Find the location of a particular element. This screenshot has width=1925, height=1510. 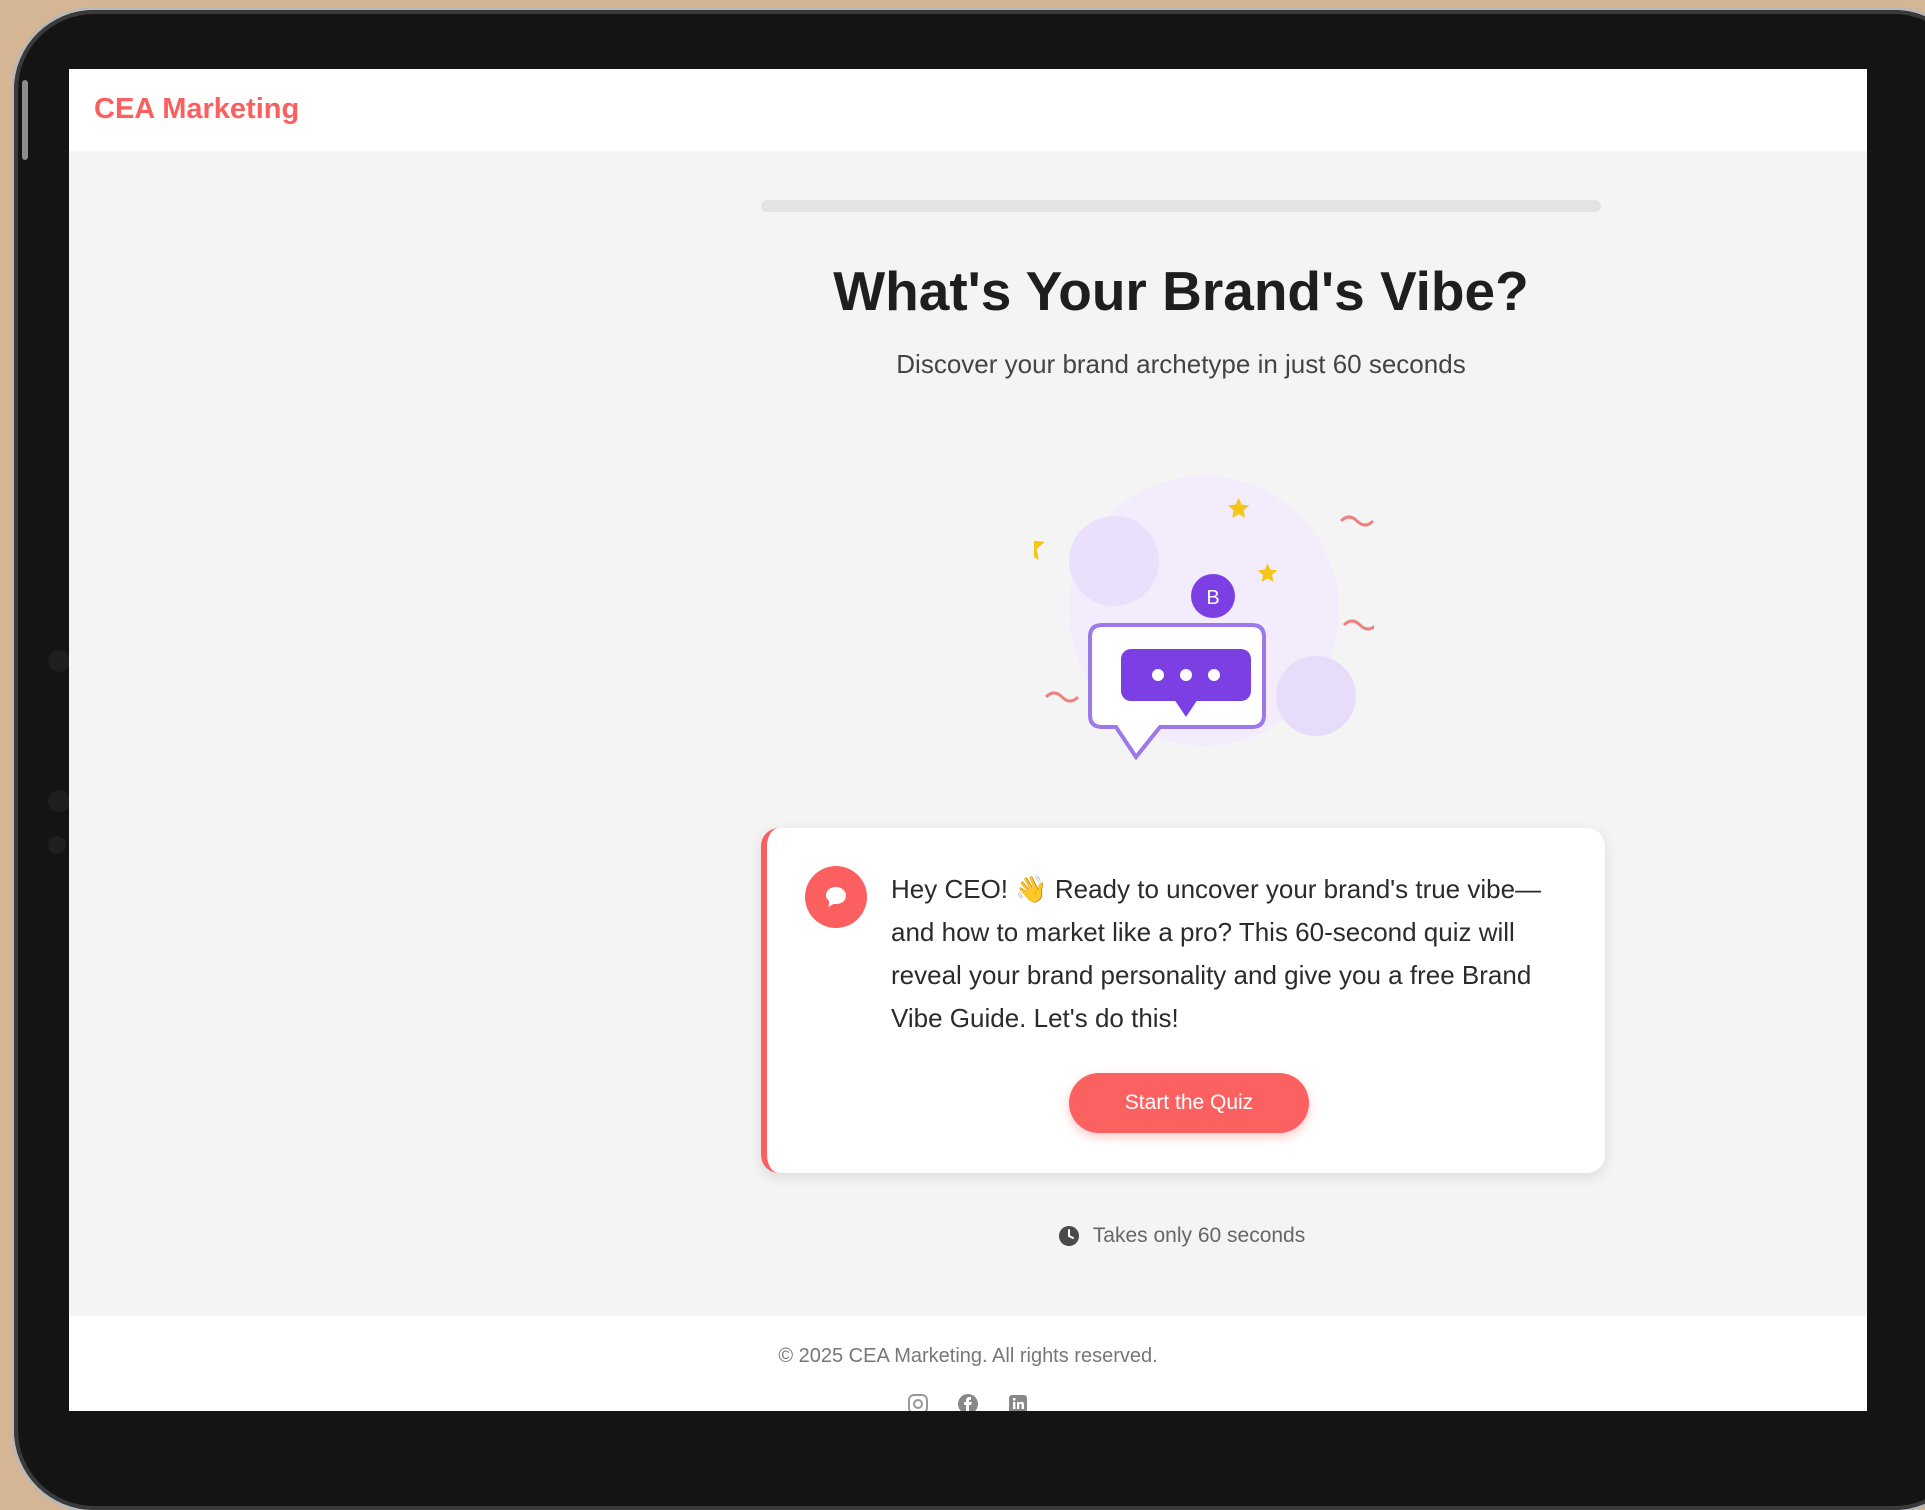

clock-icon is located at coordinates (1068, 1236).